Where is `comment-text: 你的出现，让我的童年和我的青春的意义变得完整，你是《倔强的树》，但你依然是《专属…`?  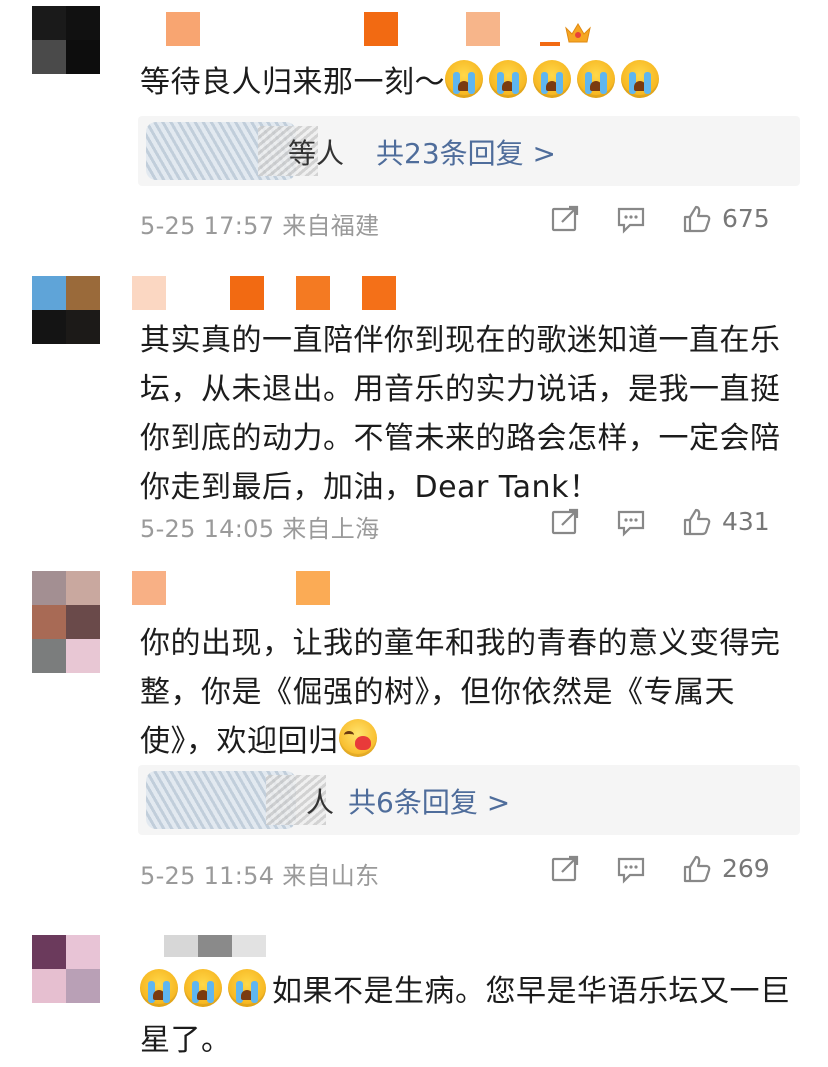 comment-text: 你的出现，让我的童年和我的青春的意义变得完整，你是《倔强的树》，但你依然是《专属… is located at coordinates (470, 692).